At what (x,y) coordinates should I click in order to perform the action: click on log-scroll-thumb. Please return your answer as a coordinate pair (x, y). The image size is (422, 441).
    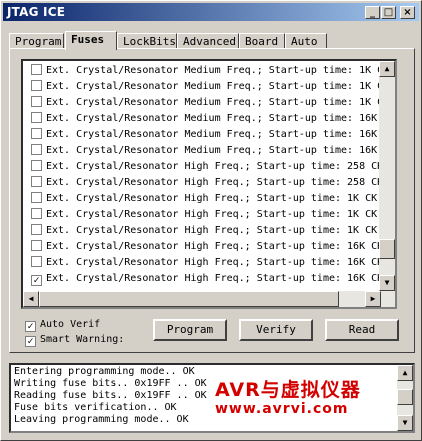
    Looking at the image, I should click on (405, 397).